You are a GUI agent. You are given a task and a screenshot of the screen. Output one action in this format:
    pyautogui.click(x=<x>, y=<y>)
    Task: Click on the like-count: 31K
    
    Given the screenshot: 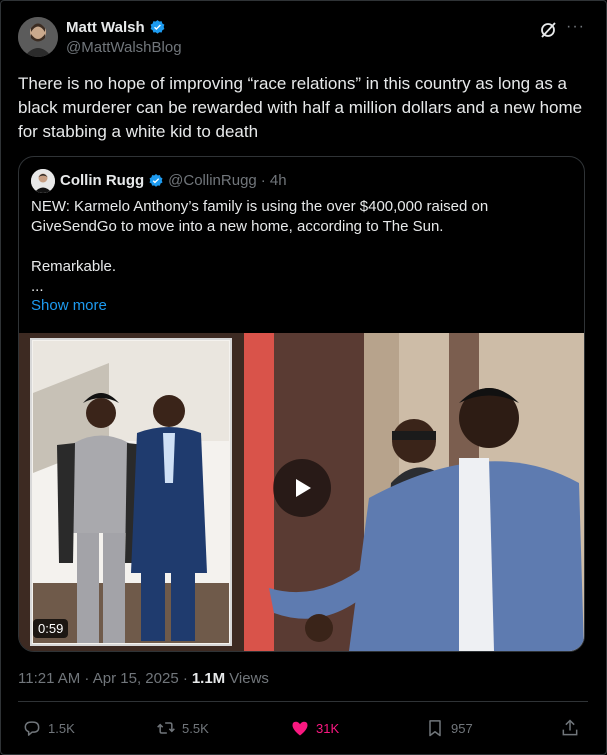 What is the action you would take?
    pyautogui.click(x=328, y=728)
    